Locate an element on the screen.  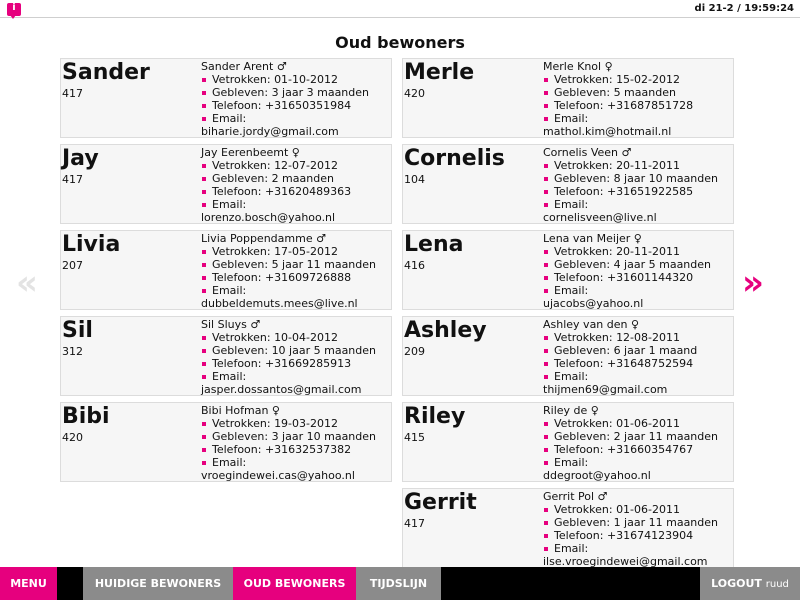
moved-out-value: 10-04-2012 is located at coordinates (306, 337).